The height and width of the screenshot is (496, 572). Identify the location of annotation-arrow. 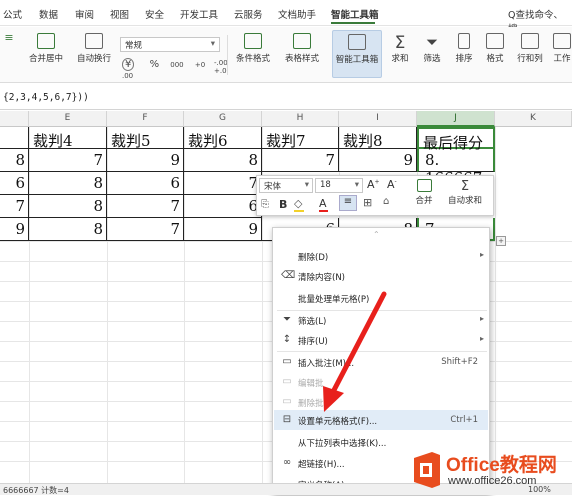
(355, 351).